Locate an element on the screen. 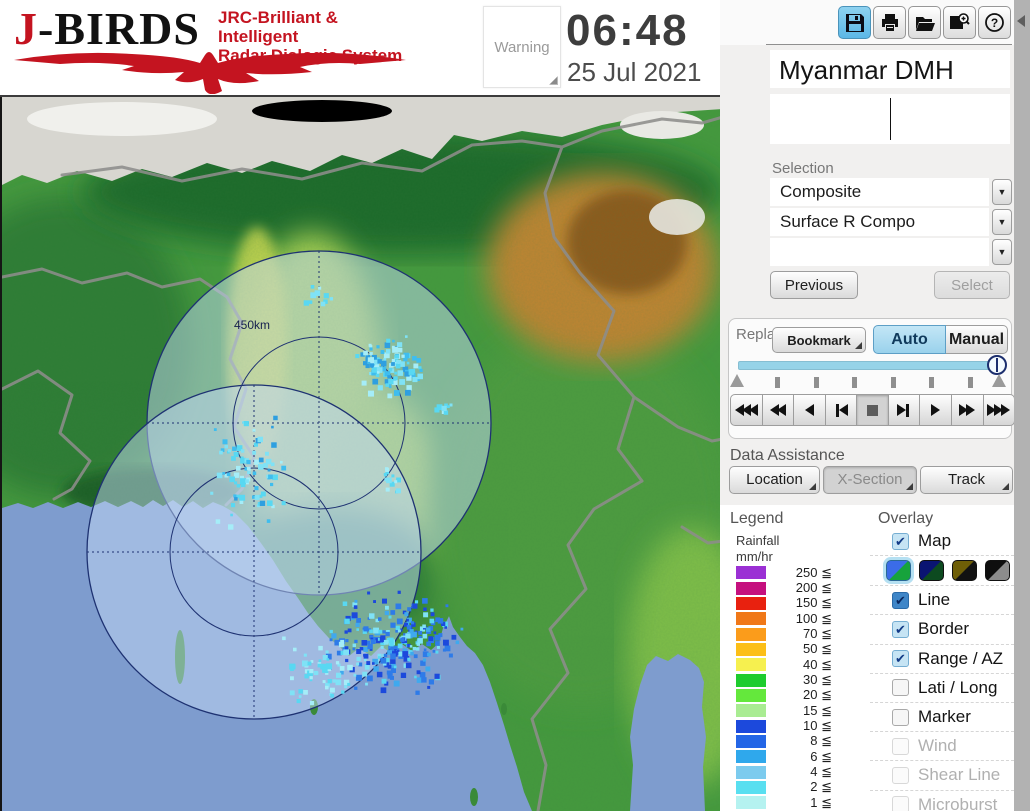 Image resolution: width=1030 pixels, height=811 pixels. legend-row: 15 ≦ is located at coordinates (791, 710).